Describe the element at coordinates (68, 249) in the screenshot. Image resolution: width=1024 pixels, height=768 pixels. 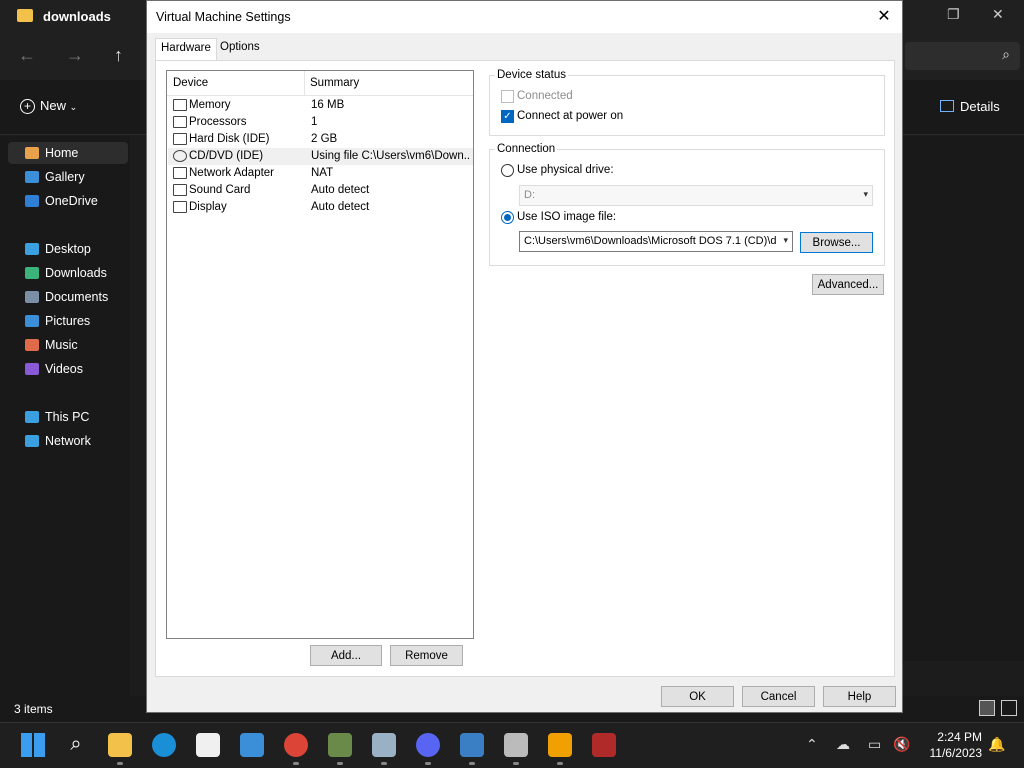
I see `sidebar-item-desktop: Desktop` at that location.